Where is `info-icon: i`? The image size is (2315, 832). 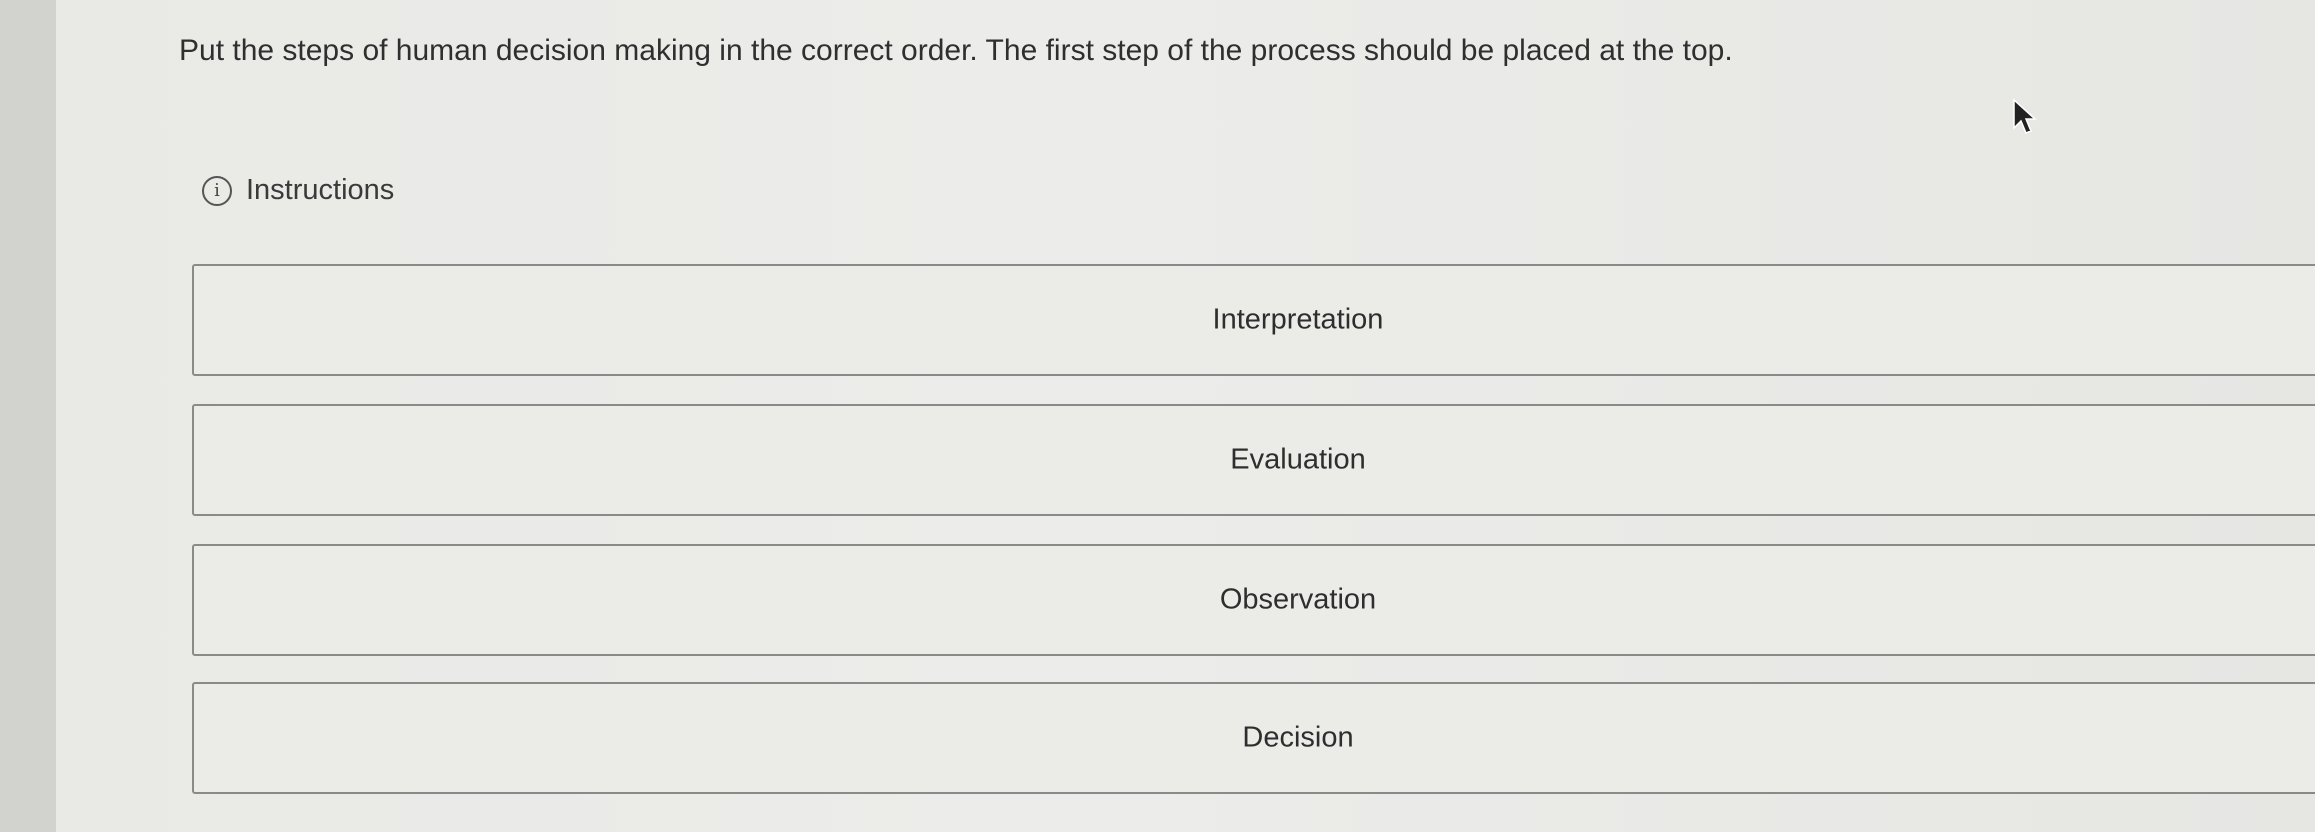
info-icon: i is located at coordinates (217, 190).